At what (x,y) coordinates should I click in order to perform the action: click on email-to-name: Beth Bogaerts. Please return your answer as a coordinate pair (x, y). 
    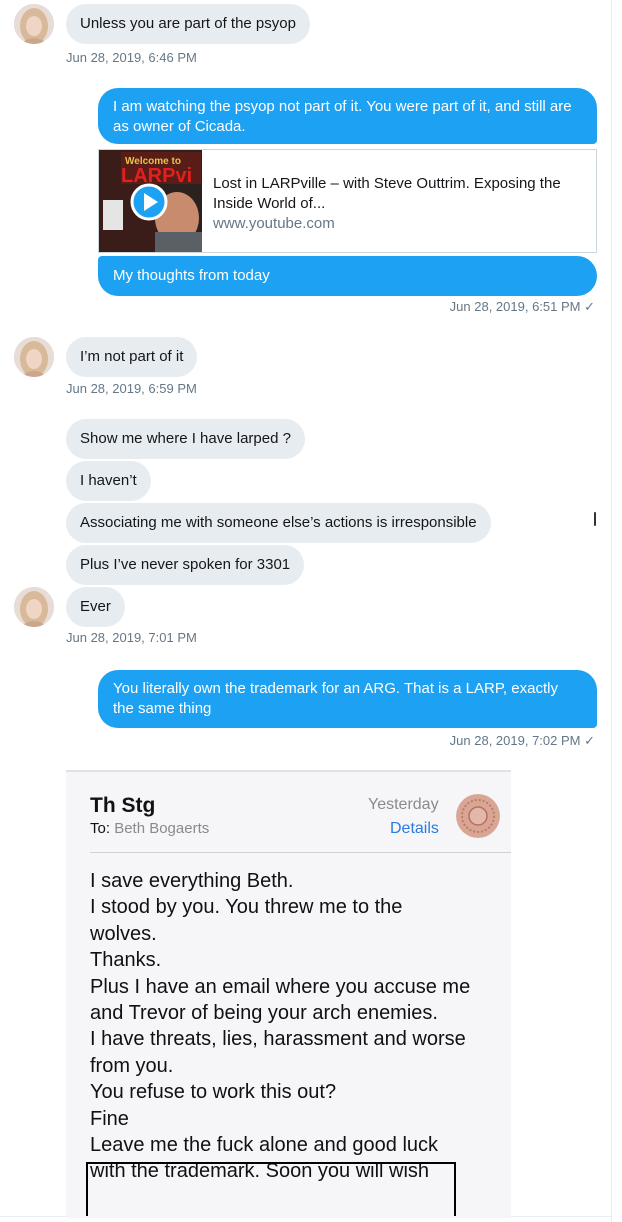
    Looking at the image, I should click on (162, 828).